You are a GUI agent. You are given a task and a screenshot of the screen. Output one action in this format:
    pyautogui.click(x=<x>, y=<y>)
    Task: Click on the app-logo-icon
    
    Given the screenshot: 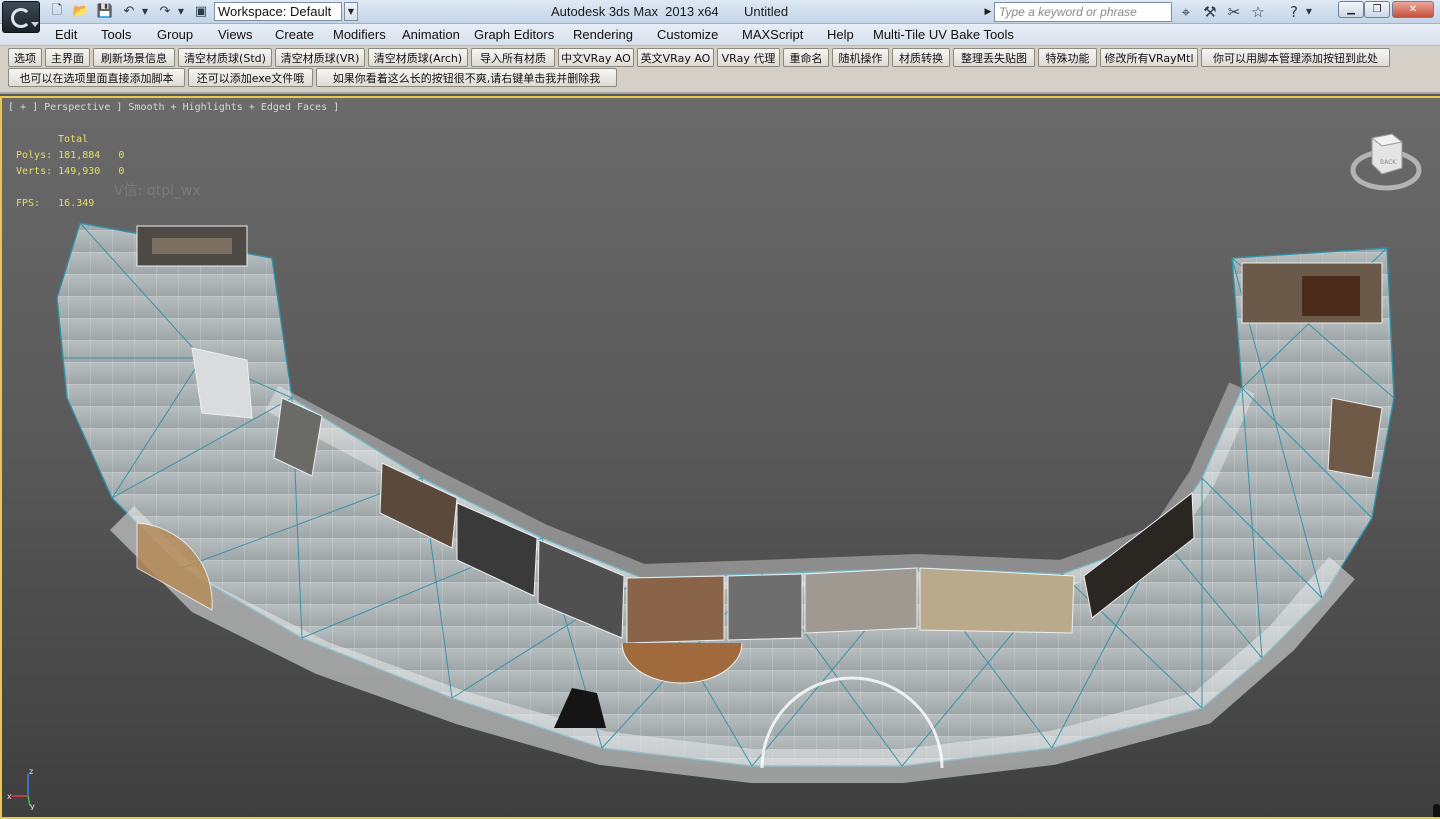 What is the action you would take?
    pyautogui.click(x=21, y=18)
    